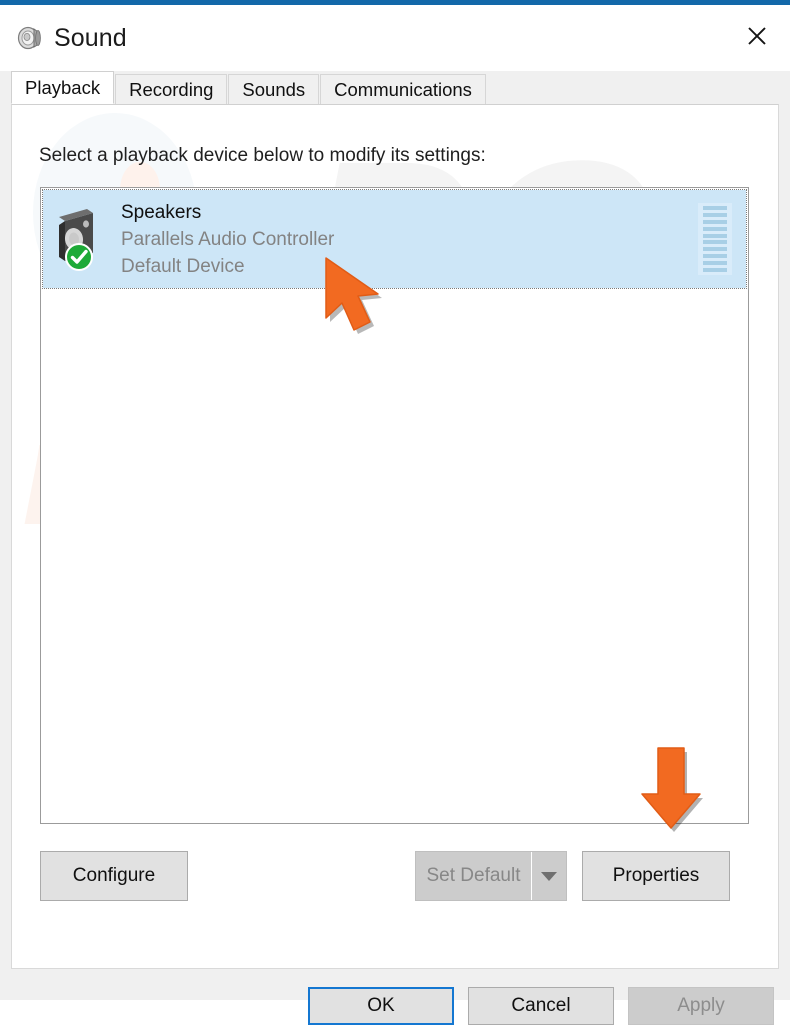 Image resolution: width=790 pixels, height=1025 pixels. Describe the element at coordinates (90, 37) in the screenshot. I see `window-title: Sound` at that location.